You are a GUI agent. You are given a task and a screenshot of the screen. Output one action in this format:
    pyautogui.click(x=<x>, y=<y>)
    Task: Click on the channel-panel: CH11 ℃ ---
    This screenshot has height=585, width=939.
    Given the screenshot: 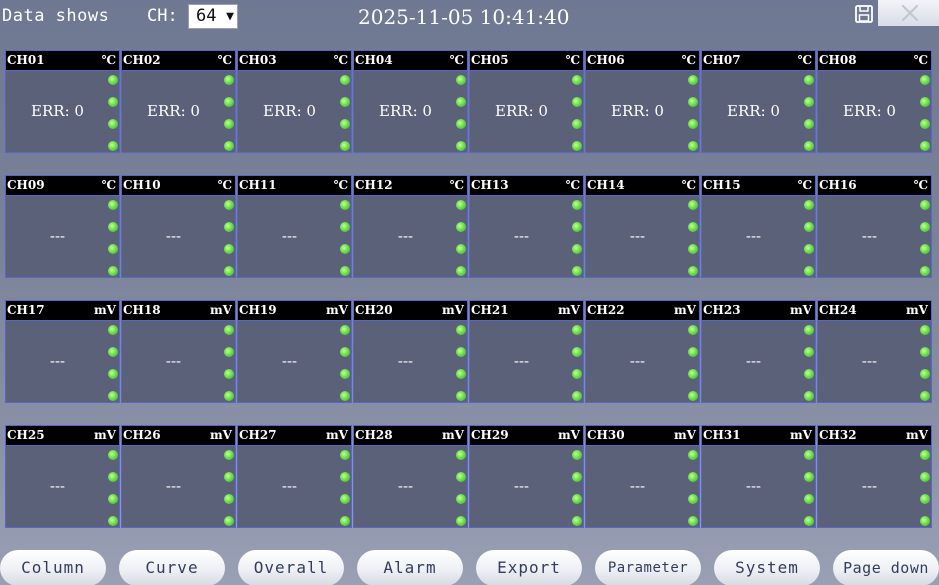 What is the action you would take?
    pyautogui.click(x=294, y=226)
    